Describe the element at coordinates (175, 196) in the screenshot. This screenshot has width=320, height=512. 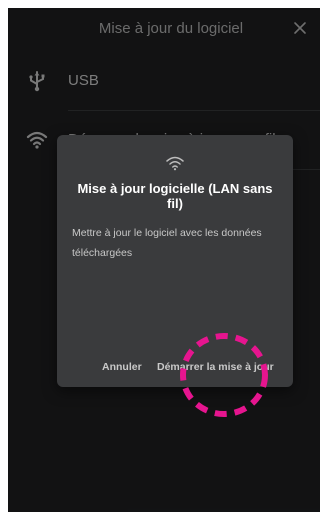
I see `dialog-title: Mise à jour logicielle (LAN sans fil)` at that location.